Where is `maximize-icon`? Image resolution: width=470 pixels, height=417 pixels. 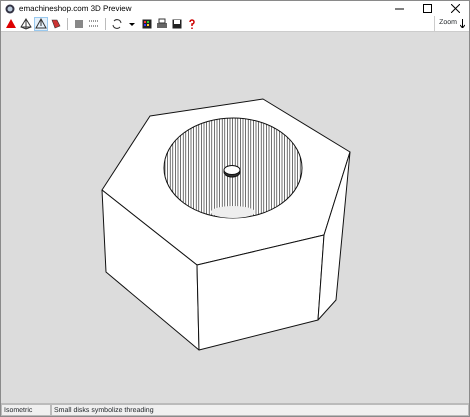
maximize-icon is located at coordinates (427, 8).